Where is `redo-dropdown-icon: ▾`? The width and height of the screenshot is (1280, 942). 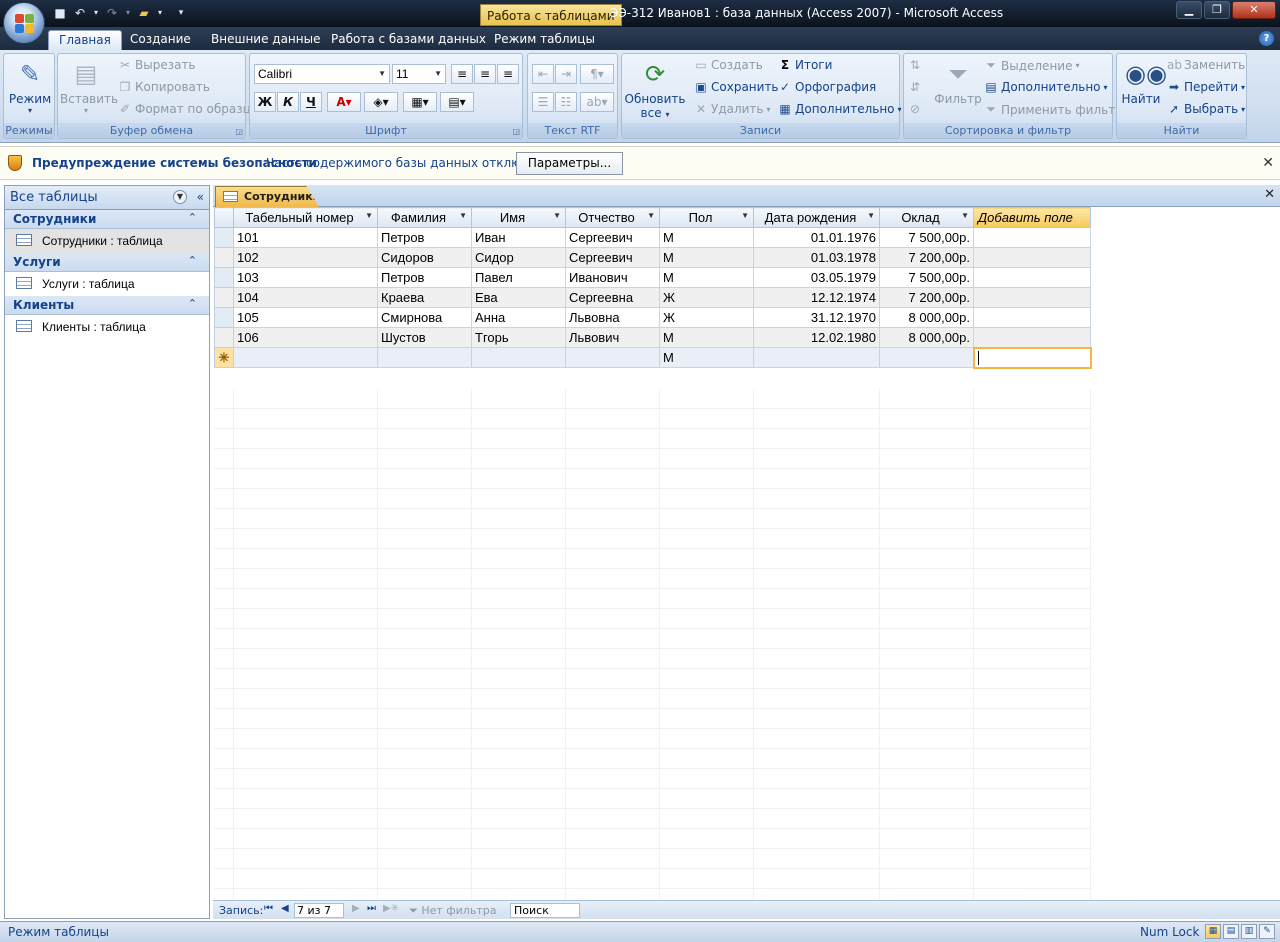 redo-dropdown-icon: ▾ is located at coordinates (128, 13).